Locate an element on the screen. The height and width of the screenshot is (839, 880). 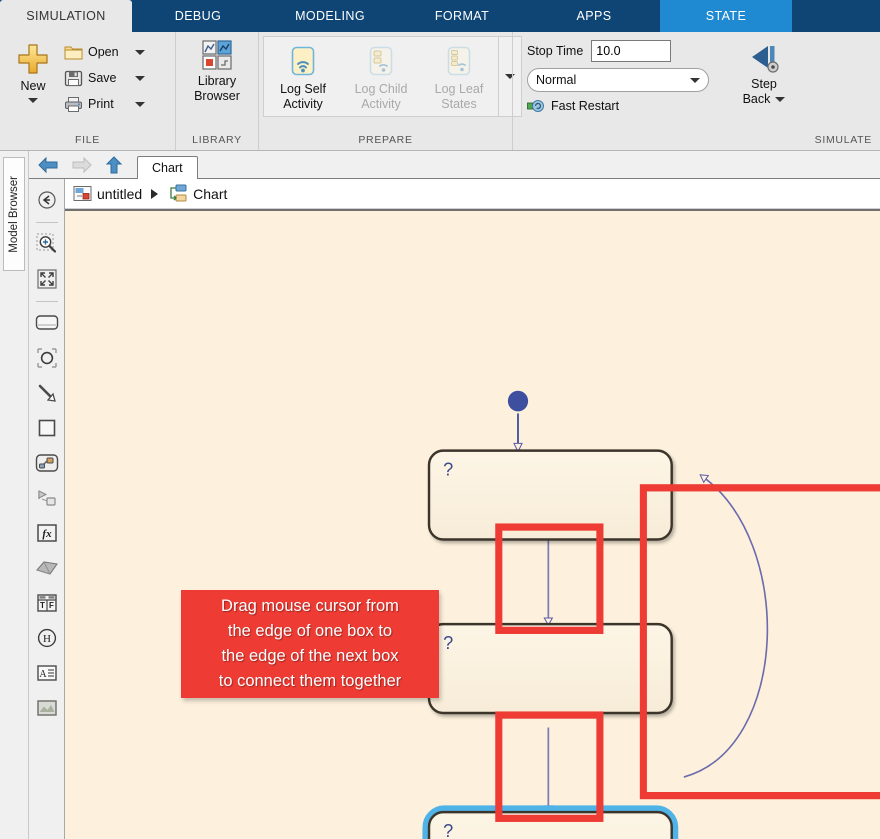
printer-icon is located at coordinates (73, 104).